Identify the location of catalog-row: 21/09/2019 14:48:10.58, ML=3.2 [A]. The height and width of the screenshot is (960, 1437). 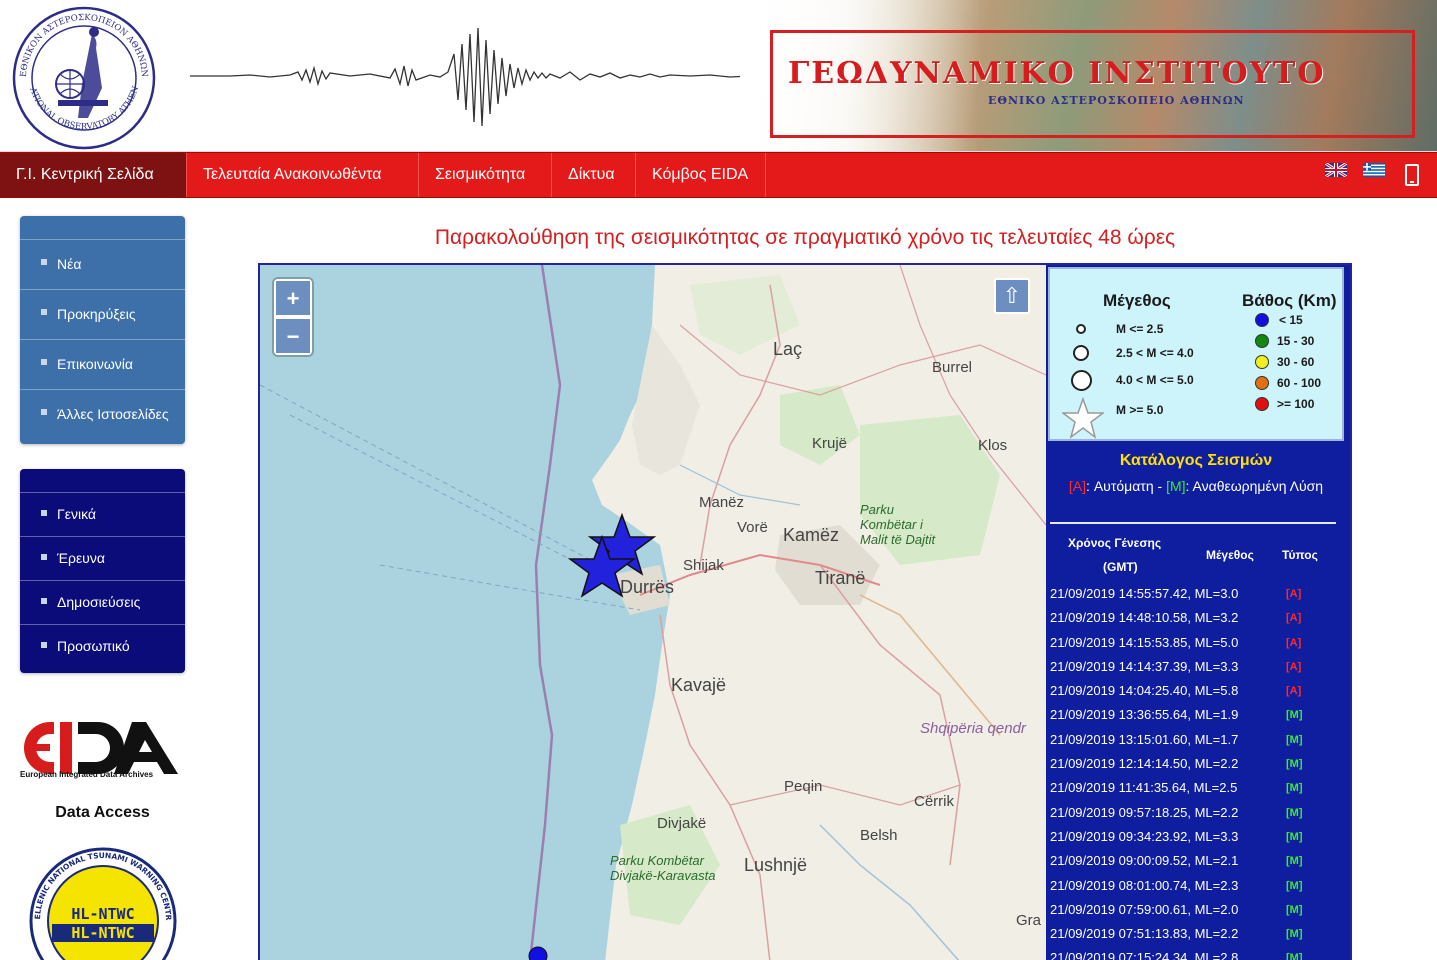
(1196, 617).